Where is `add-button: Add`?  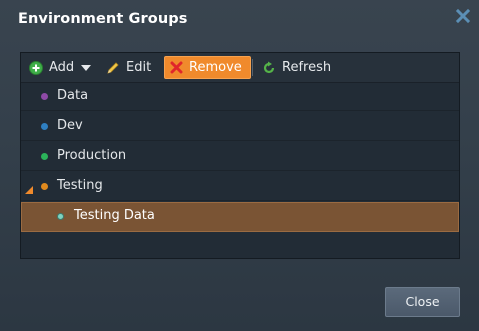
add-button: Add is located at coordinates (51, 67).